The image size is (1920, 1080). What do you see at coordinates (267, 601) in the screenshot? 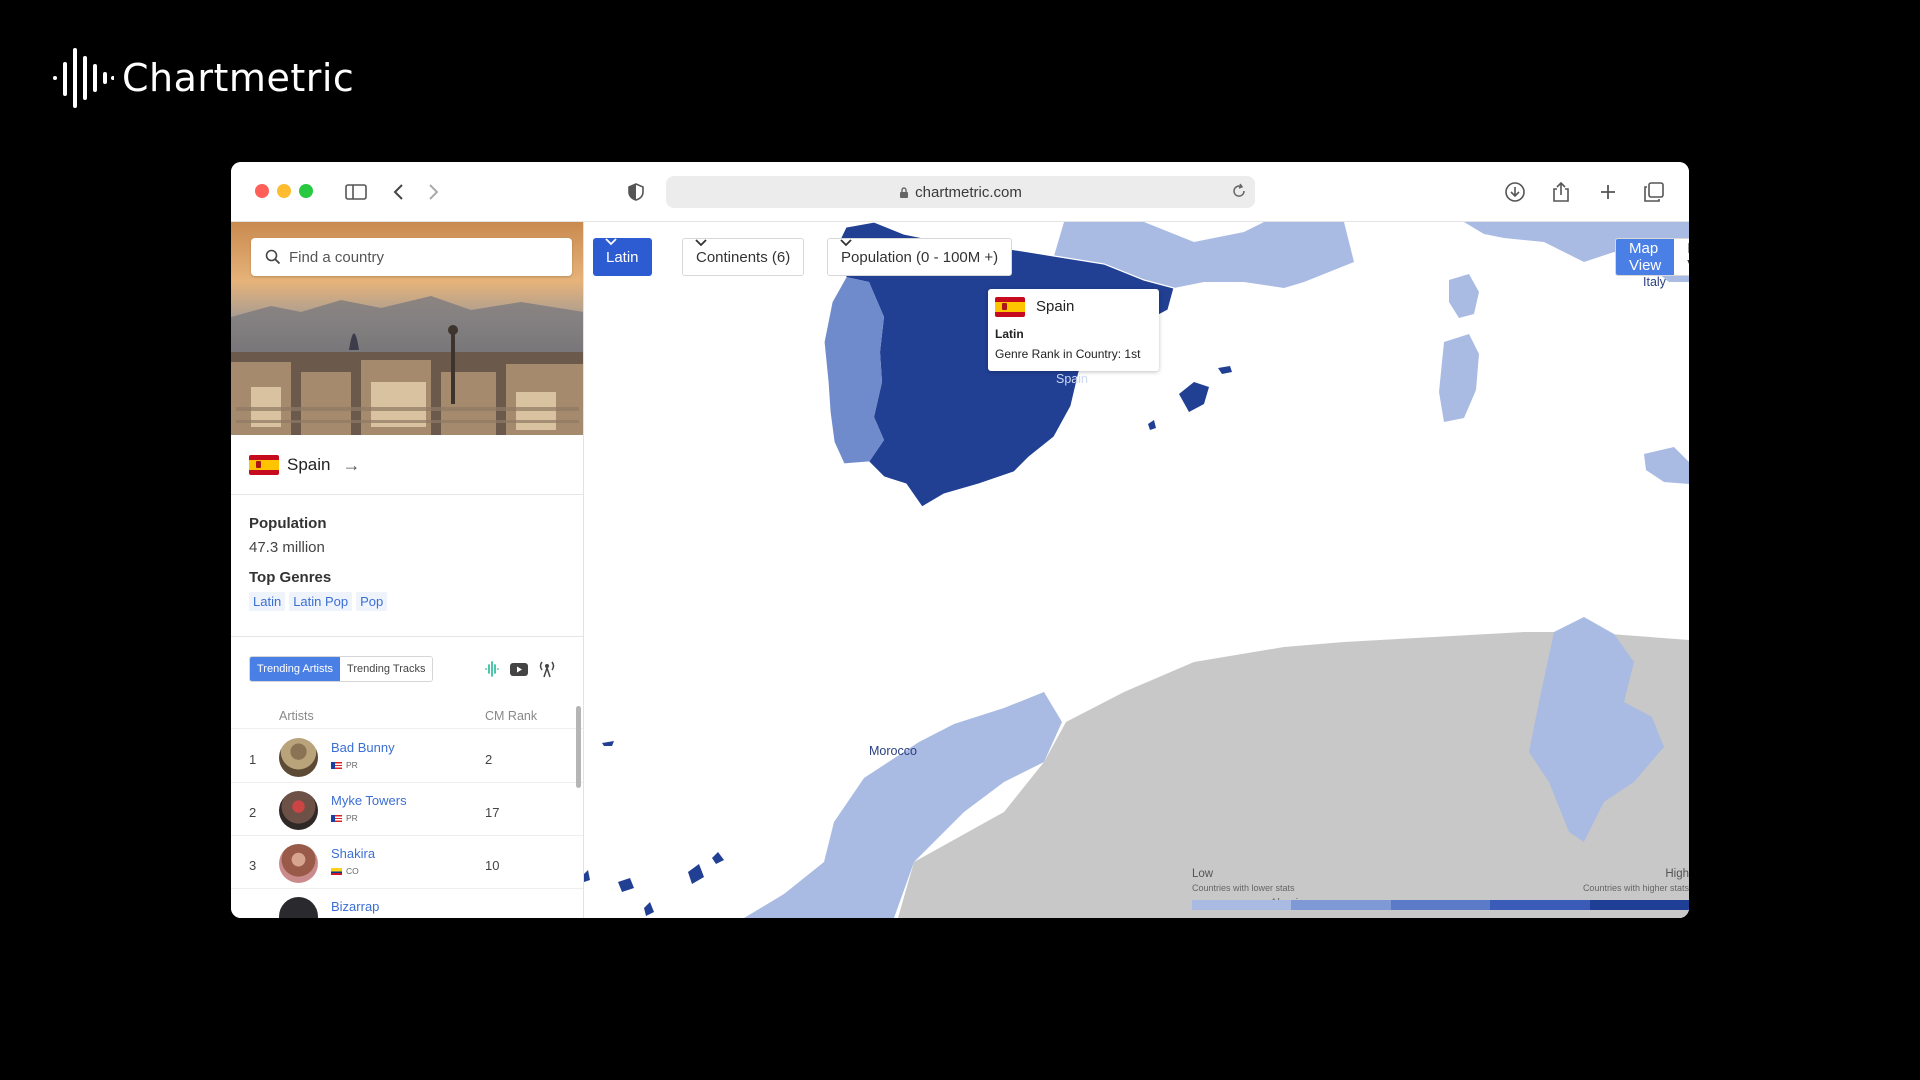
I see `genre-tag: Latin` at bounding box center [267, 601].